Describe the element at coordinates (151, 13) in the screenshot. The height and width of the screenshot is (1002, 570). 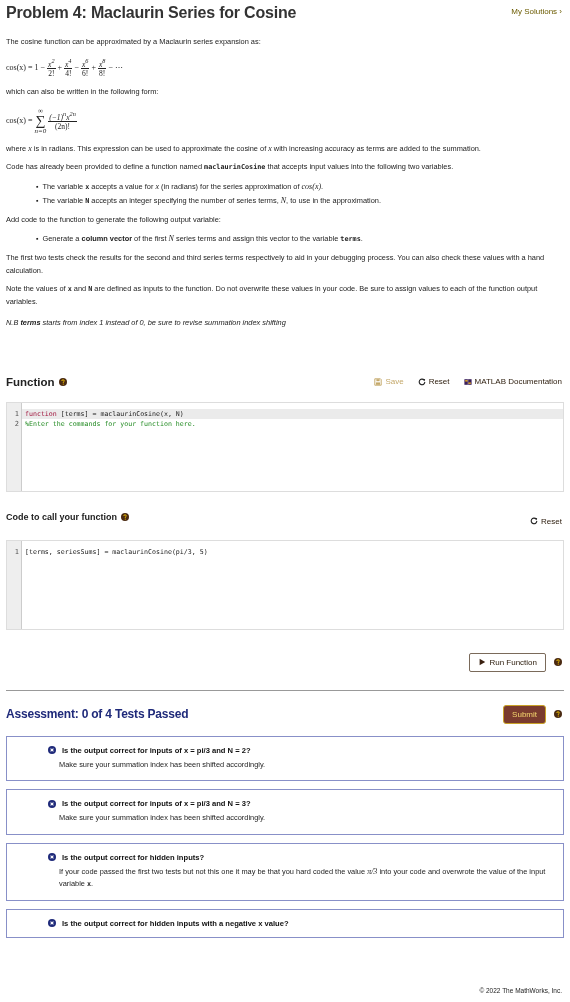
I see `problem-title: Problem 4: Maclaurin Series for Cosine` at that location.